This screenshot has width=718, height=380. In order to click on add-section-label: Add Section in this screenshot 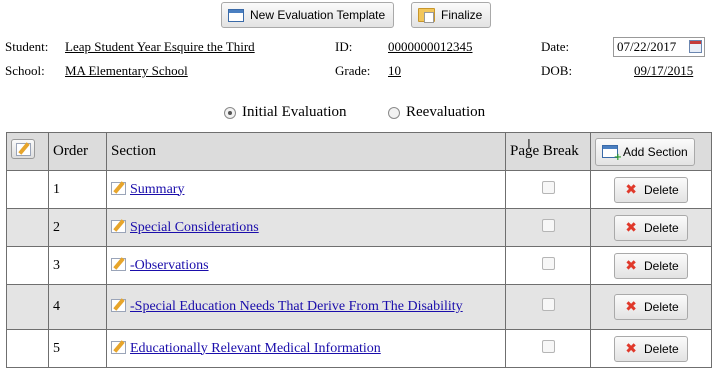, I will do `click(655, 151)`.